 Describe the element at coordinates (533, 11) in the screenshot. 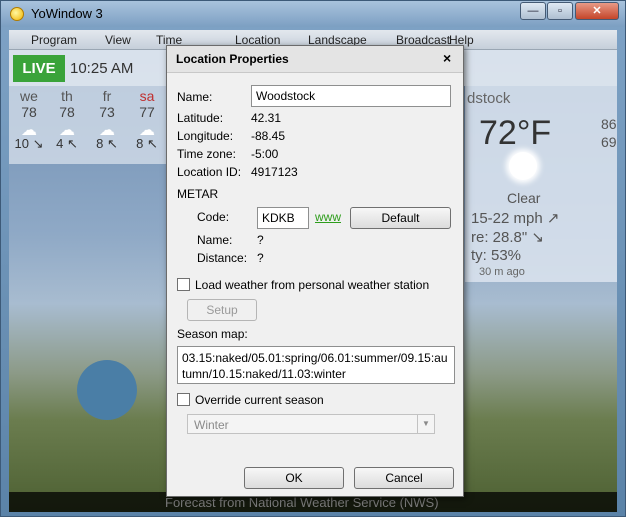

I see `minimize-button: —` at that location.